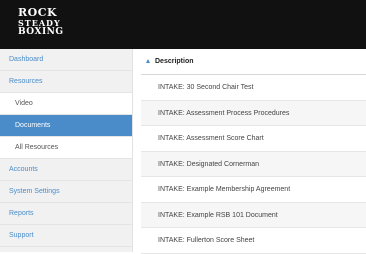 This screenshot has width=366, height=254. What do you see at coordinates (66, 236) in the screenshot?
I see `sidebar-item-support: Support` at bounding box center [66, 236].